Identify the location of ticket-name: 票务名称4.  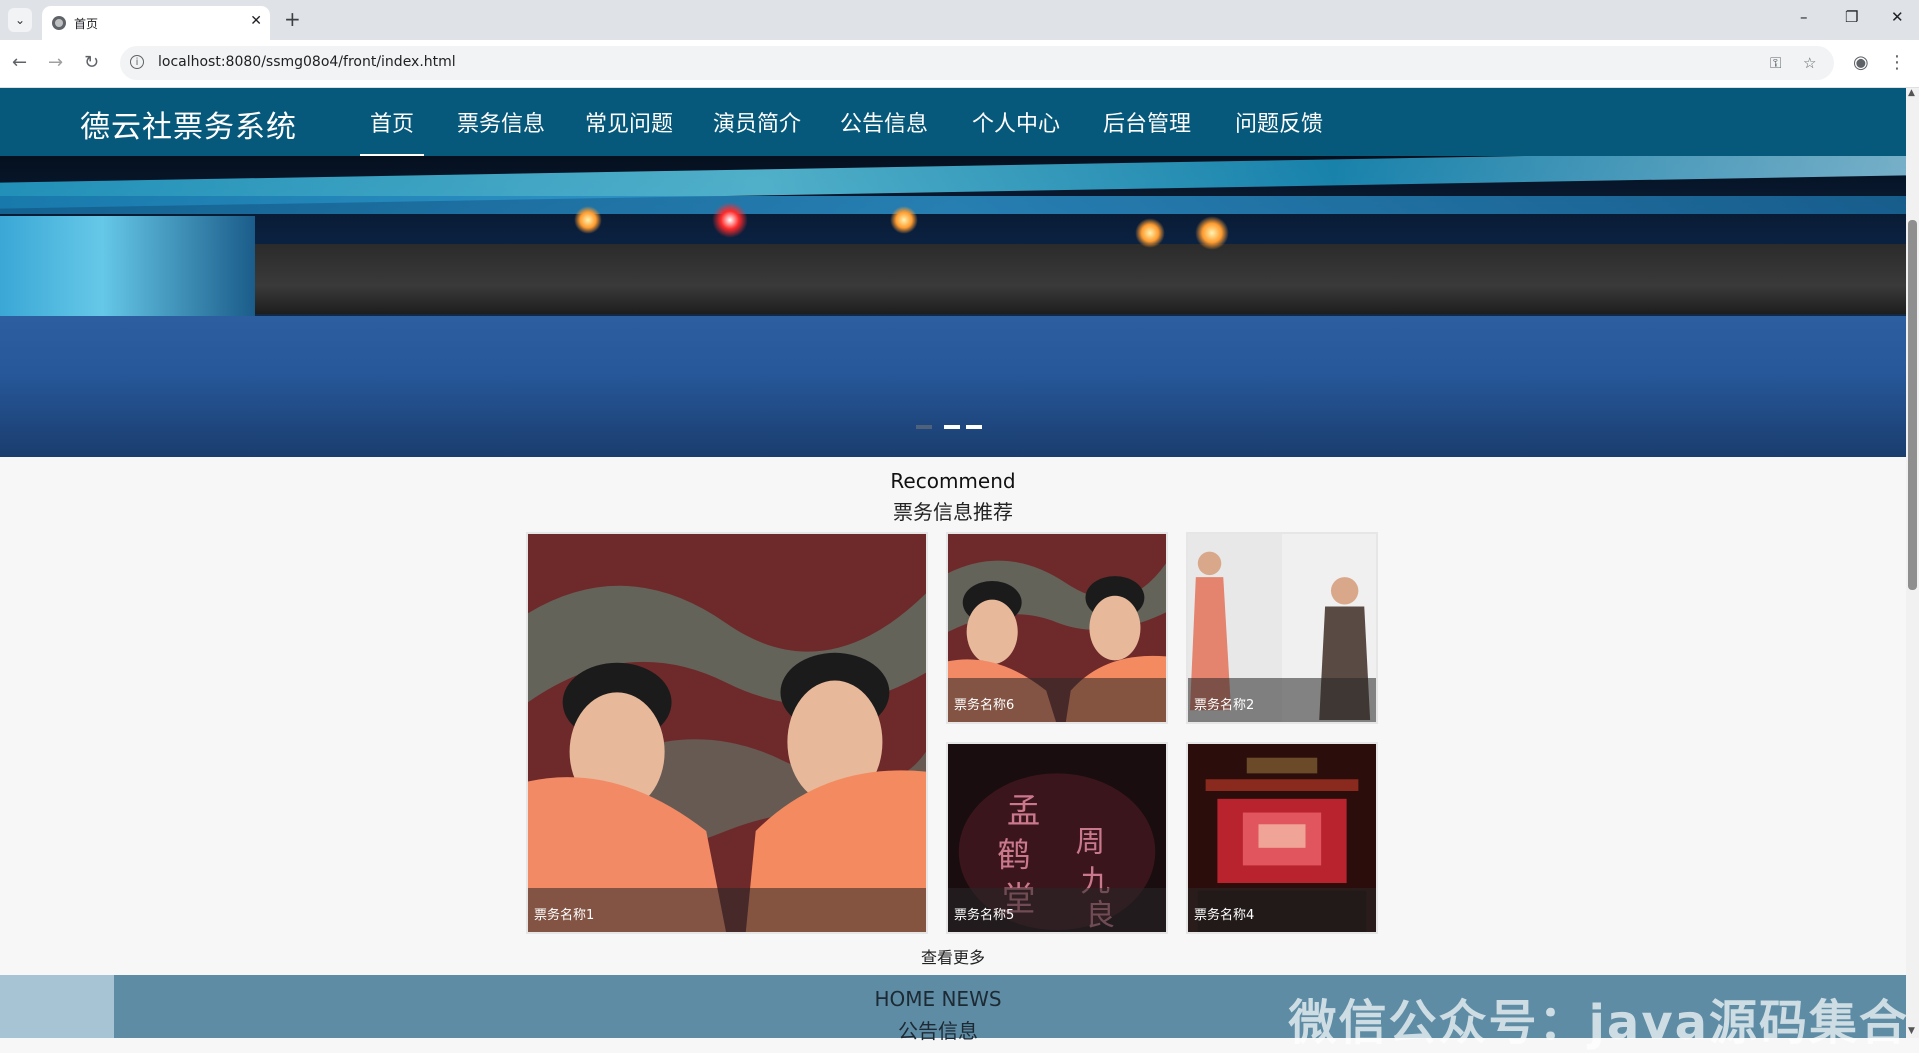
(1282, 910).